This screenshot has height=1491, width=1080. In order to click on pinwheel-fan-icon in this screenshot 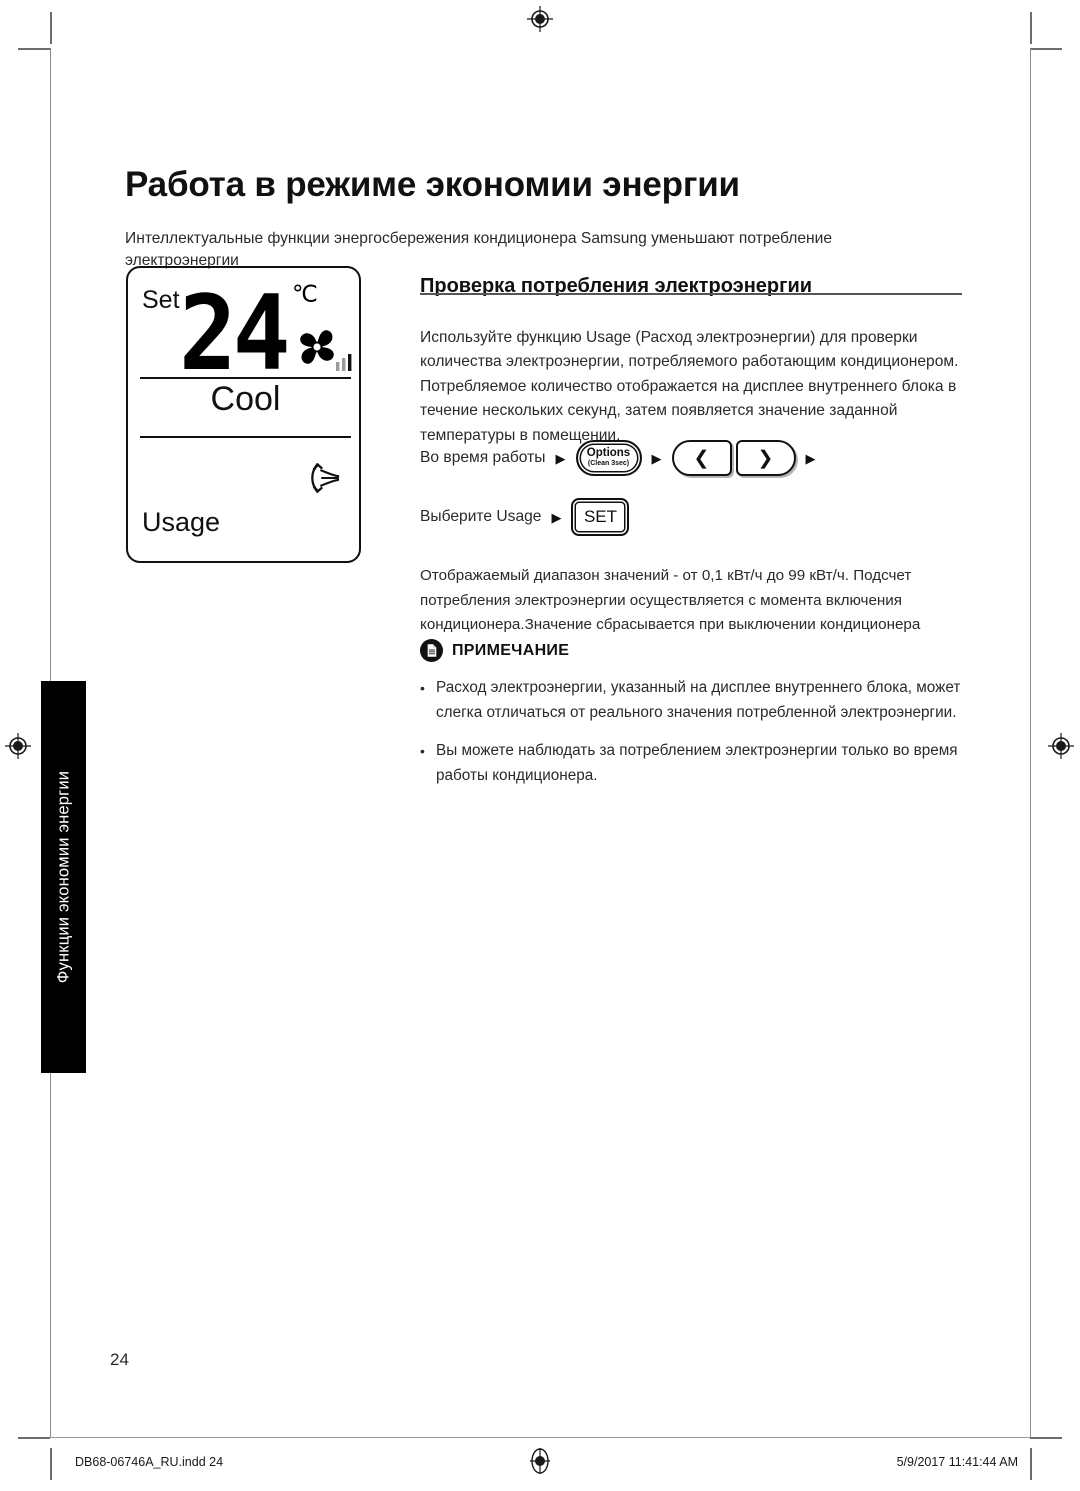, I will do `click(317, 347)`.